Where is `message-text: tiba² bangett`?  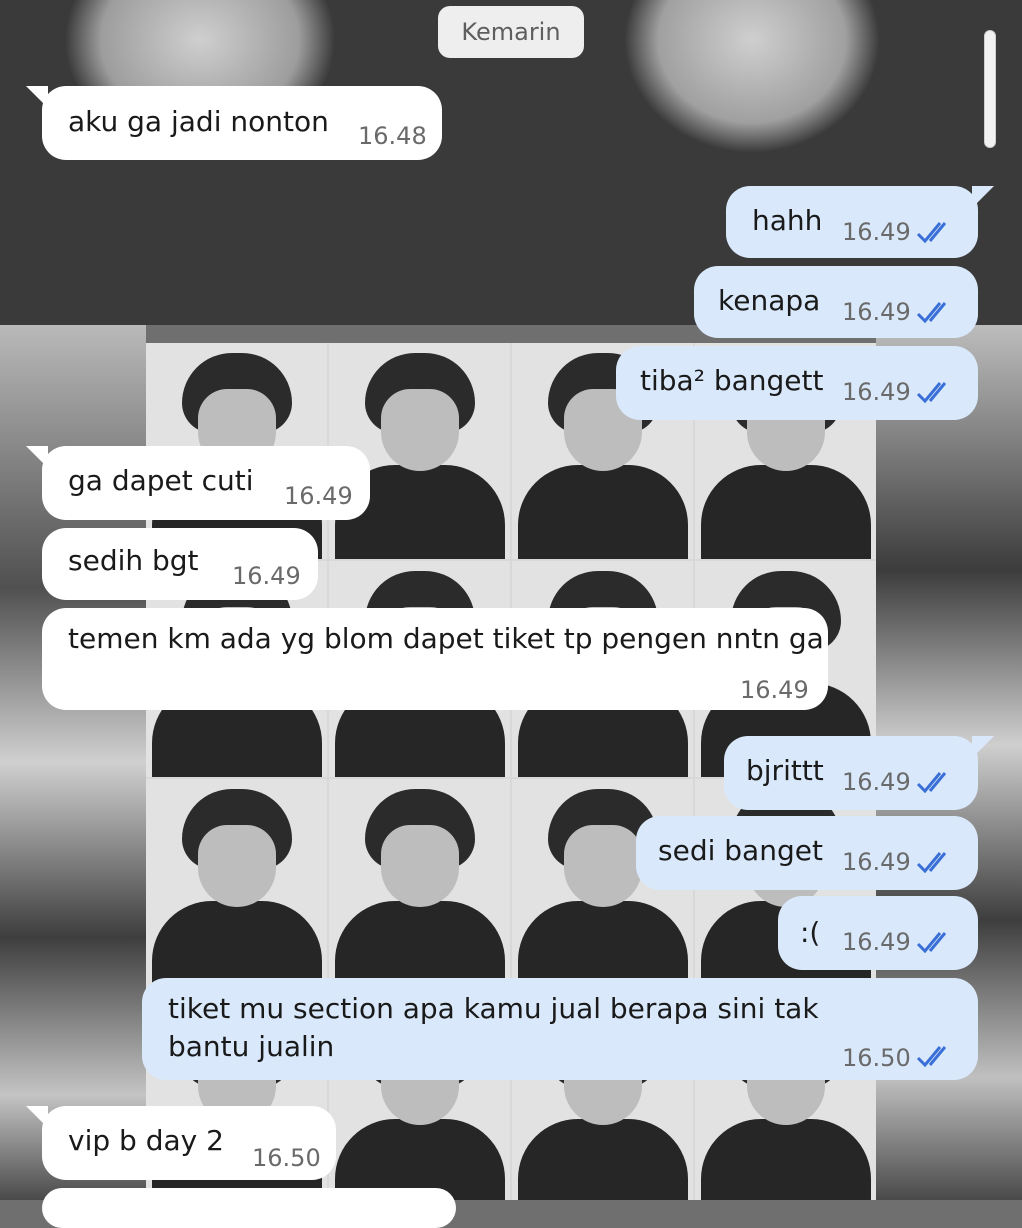 message-text: tiba² bangett is located at coordinates (732, 380).